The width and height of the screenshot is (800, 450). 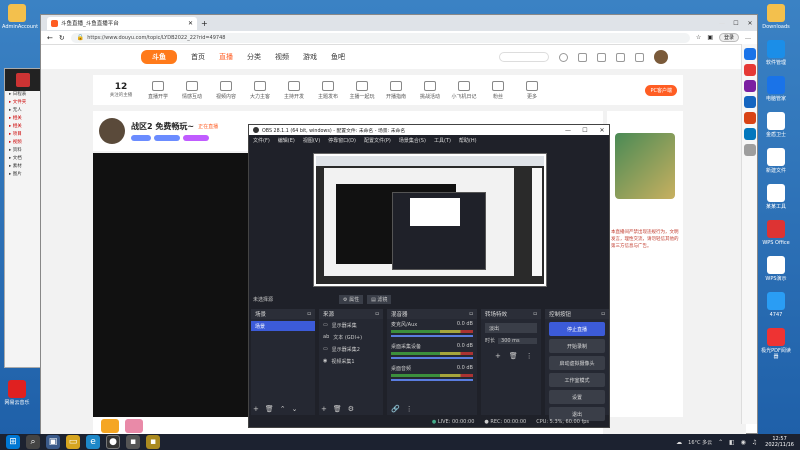 What do you see at coordinates (396, 90) in the screenshot?
I see `category-item-7: 开播指南` at bounding box center [396, 90].